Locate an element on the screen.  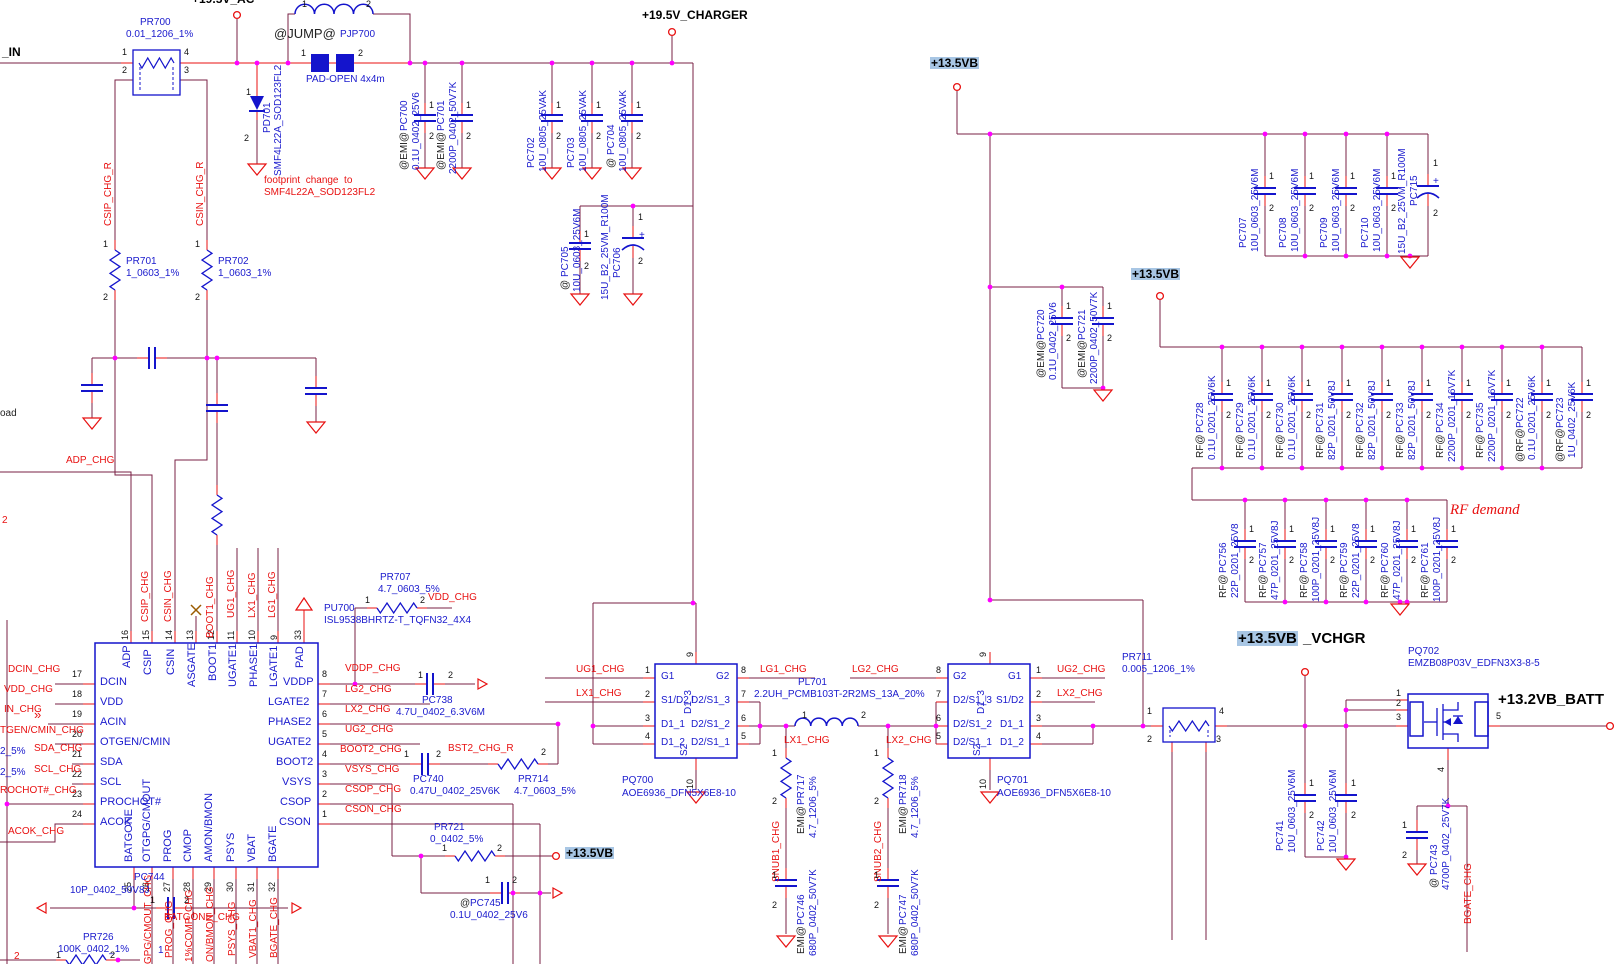
component-label: AOE6936_DFN5X6E8-10 is located at coordinates (679, 793).